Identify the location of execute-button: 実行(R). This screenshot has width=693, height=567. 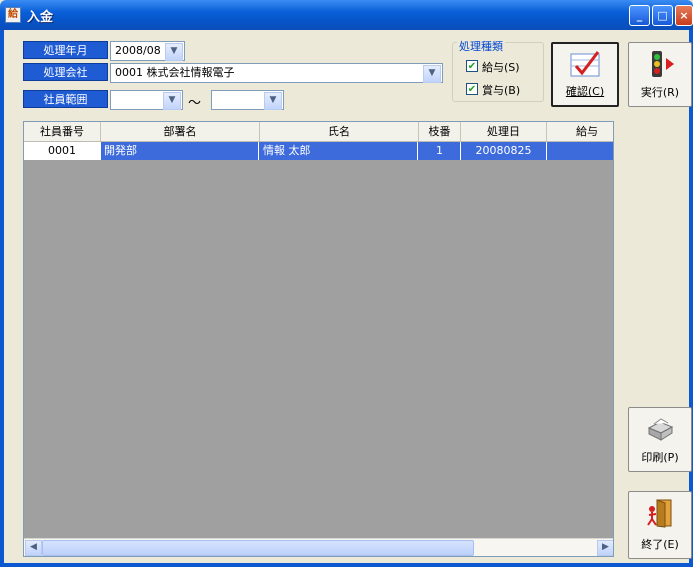
(660, 74).